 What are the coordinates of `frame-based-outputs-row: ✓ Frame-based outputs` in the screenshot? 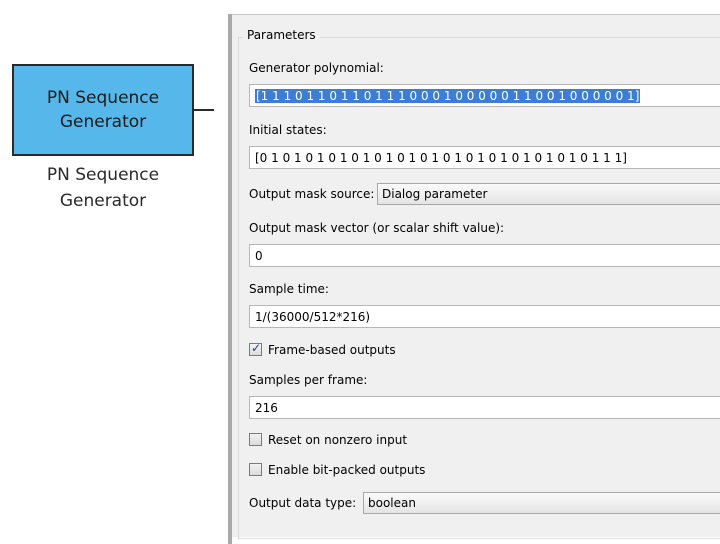 It's located at (322, 349).